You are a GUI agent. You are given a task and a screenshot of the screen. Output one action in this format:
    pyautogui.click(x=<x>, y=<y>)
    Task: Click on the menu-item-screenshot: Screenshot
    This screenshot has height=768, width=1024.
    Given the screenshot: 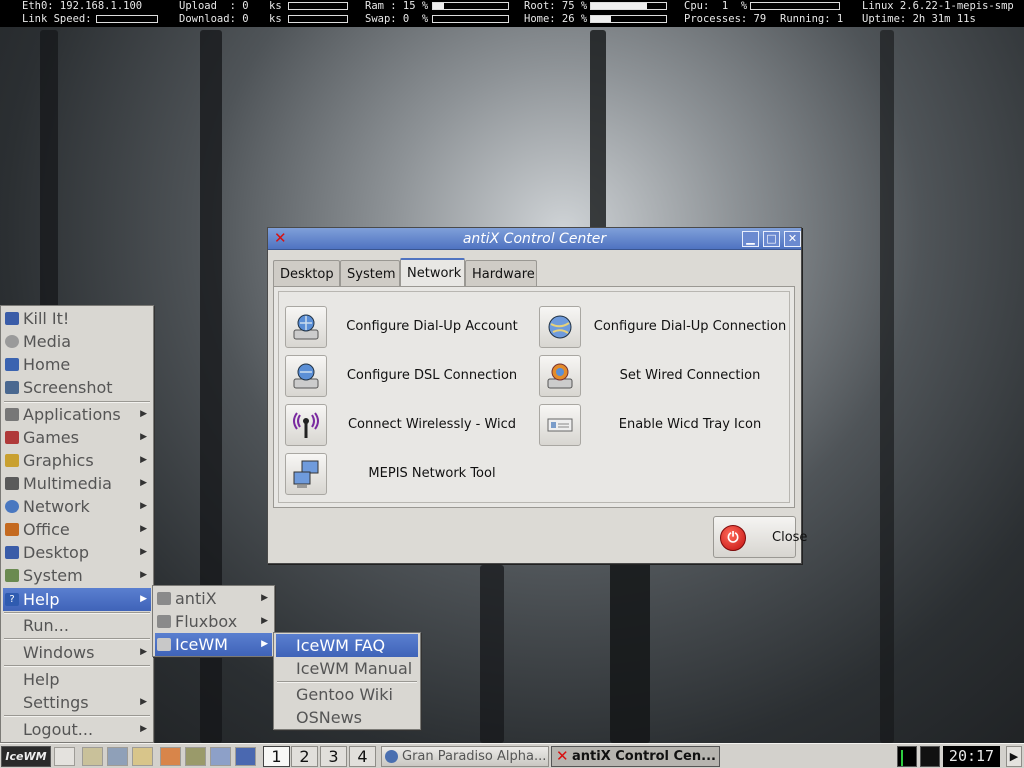 What is the action you would take?
    pyautogui.click(x=77, y=387)
    